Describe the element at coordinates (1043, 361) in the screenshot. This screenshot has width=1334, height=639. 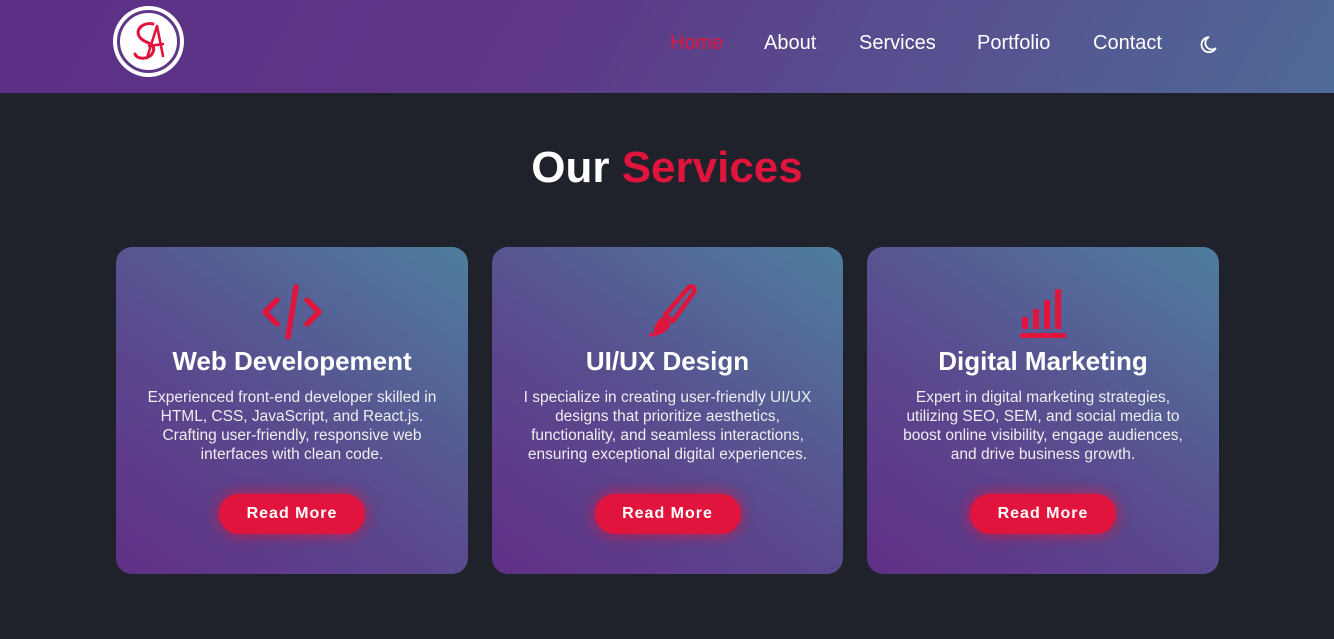
I see `card-title: Digital Marketing` at that location.